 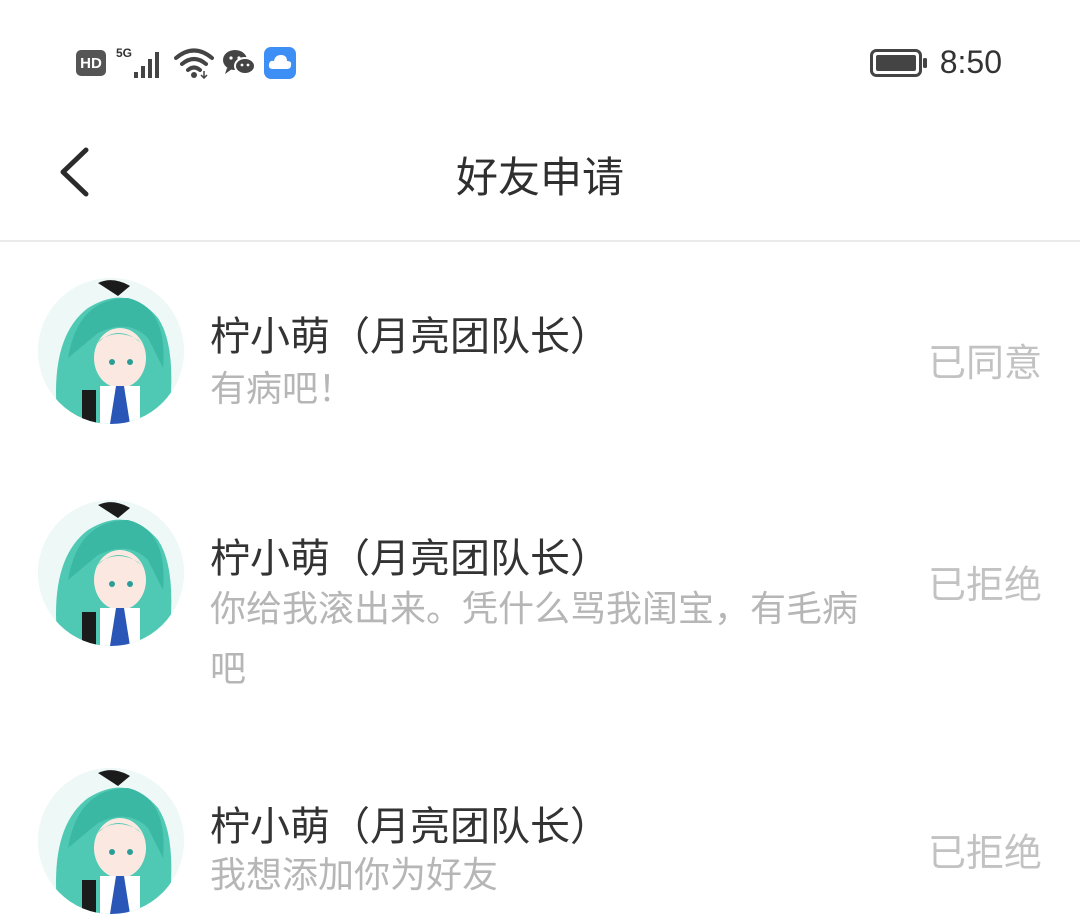 I want to click on status-bar-right: 8:50, so click(x=935, y=62).